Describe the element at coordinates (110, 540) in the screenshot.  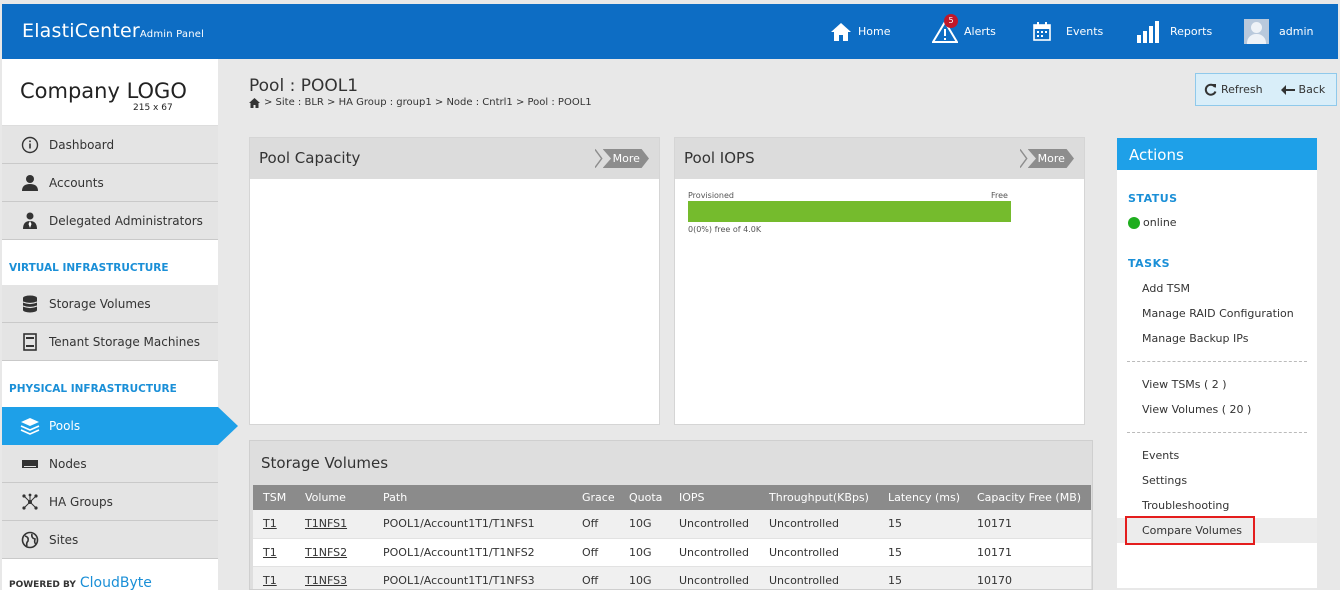
I see `sidebar-item-sites: Sites` at that location.